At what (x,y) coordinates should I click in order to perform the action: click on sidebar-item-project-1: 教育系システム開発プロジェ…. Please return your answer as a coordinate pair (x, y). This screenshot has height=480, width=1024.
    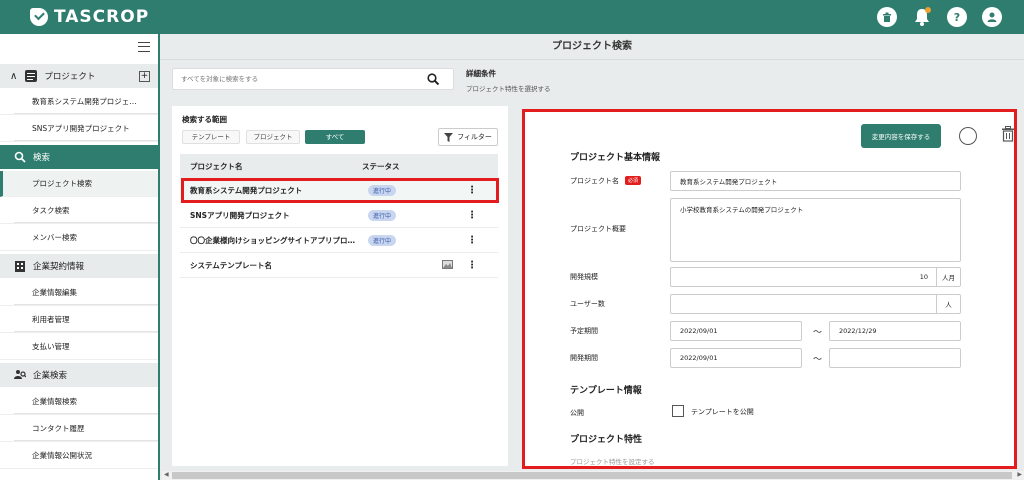
    Looking at the image, I should click on (79, 102).